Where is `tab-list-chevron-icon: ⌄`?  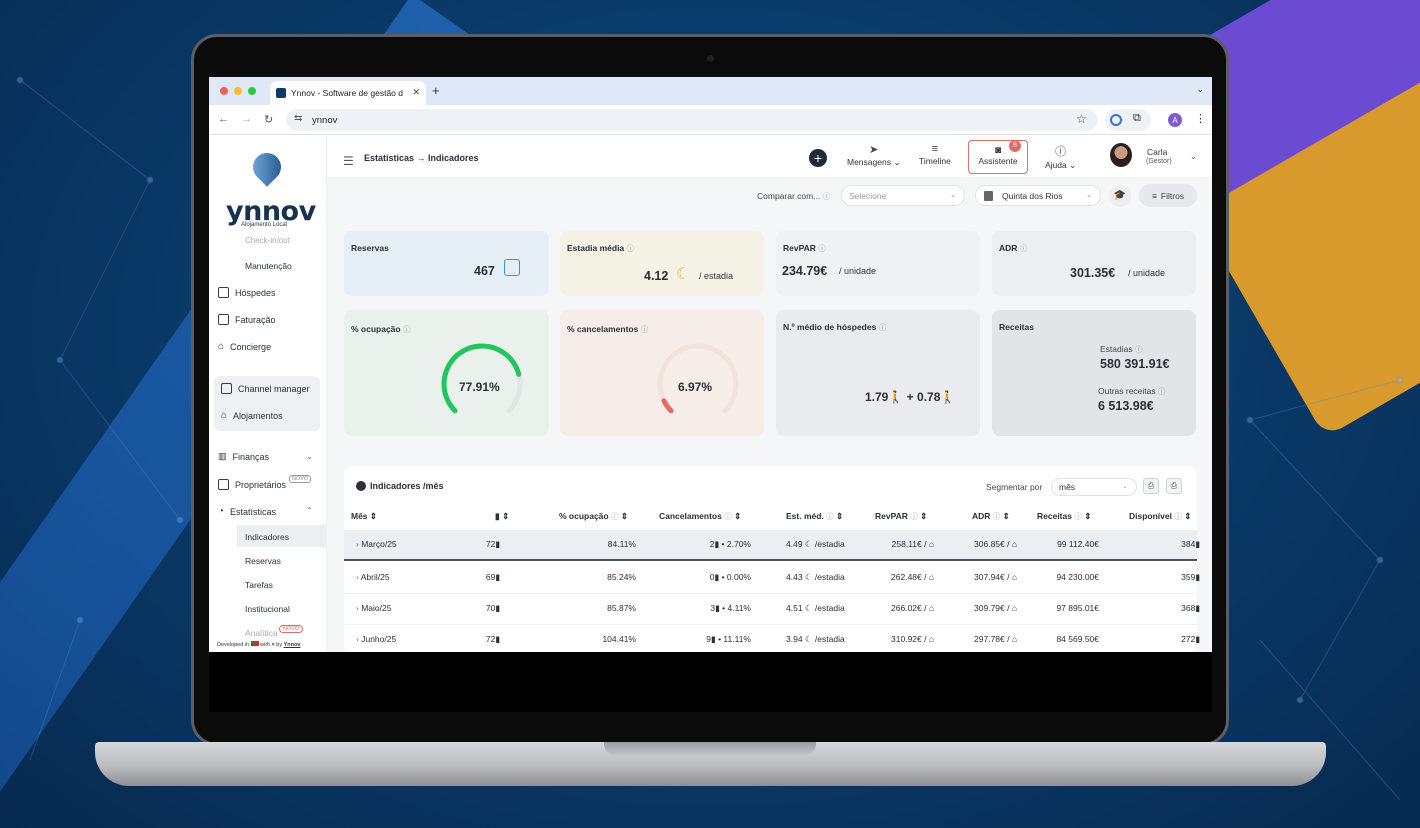
tab-list-chevron-icon: ⌄ is located at coordinates (1200, 89).